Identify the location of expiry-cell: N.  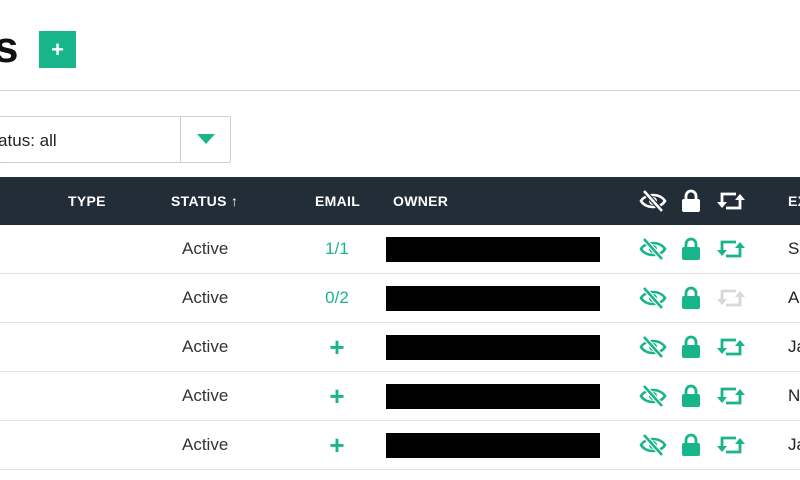
(794, 395).